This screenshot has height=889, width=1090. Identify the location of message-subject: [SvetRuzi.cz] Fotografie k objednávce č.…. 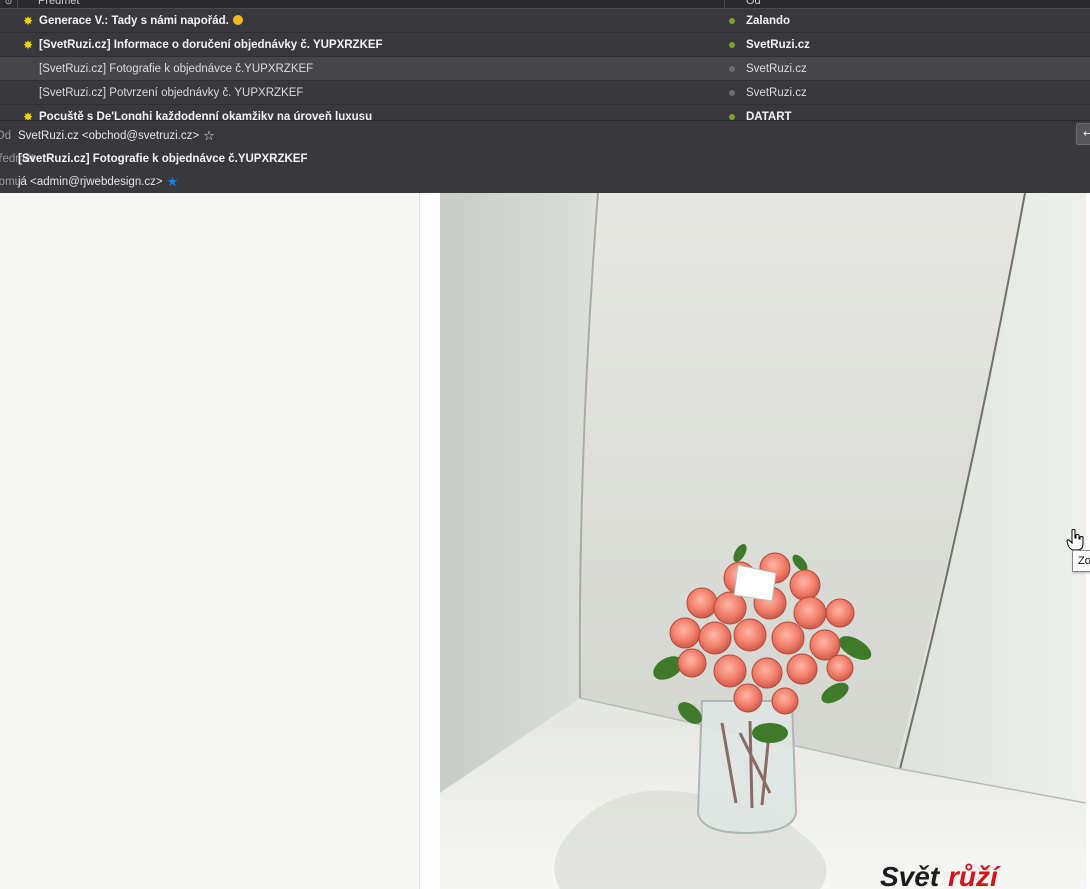
(176, 69).